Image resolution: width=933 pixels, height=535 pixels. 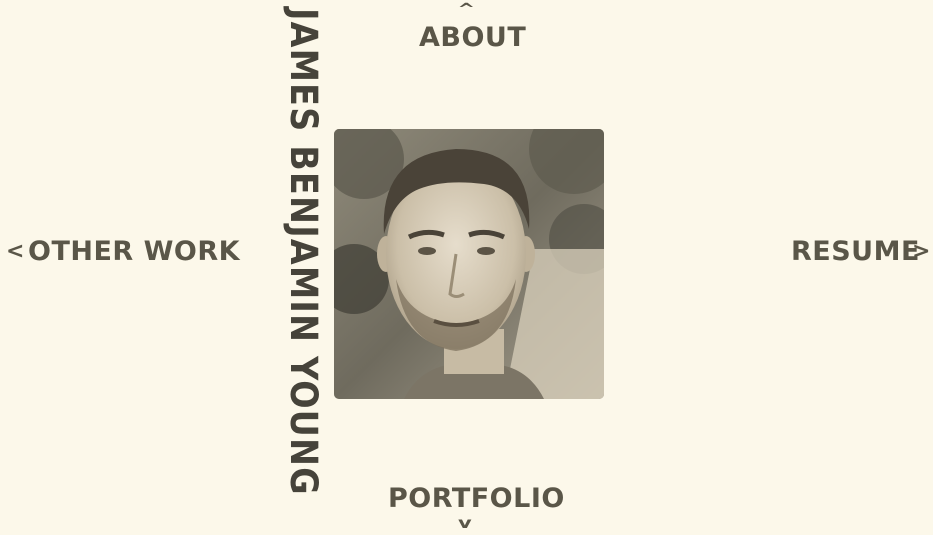 I want to click on name-vertical-title: JAMES BENJAMIN YOUNG, so click(x=303, y=252).